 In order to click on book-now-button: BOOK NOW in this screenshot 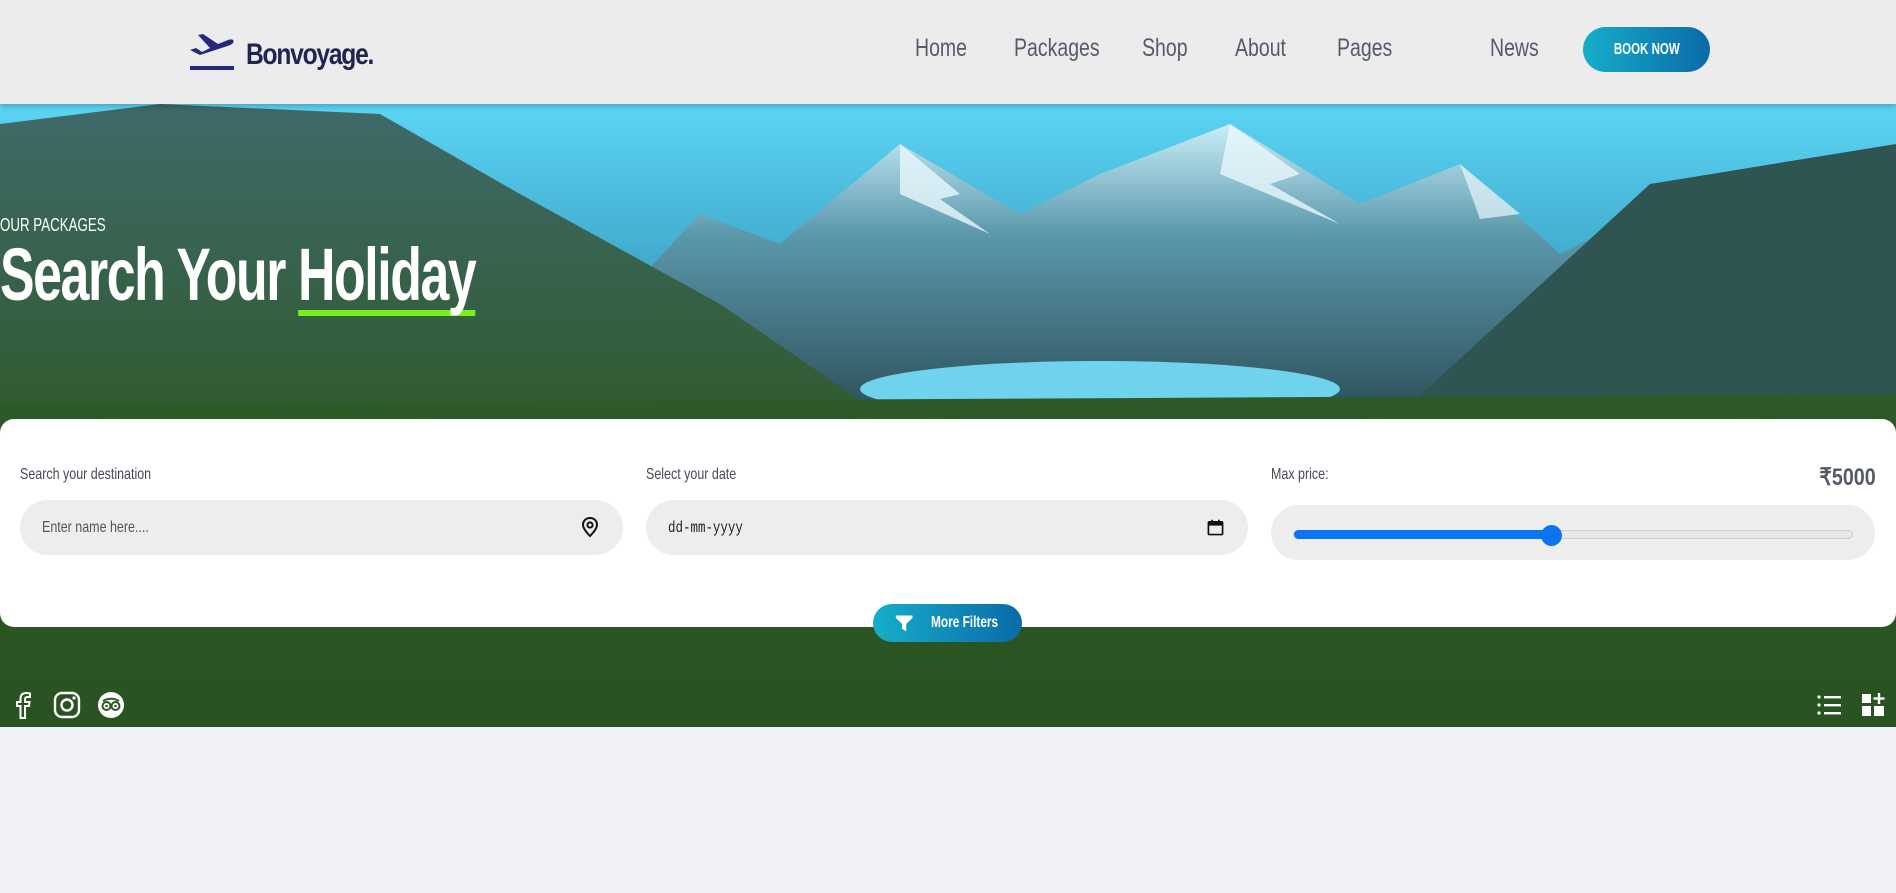, I will do `click(1646, 49)`.